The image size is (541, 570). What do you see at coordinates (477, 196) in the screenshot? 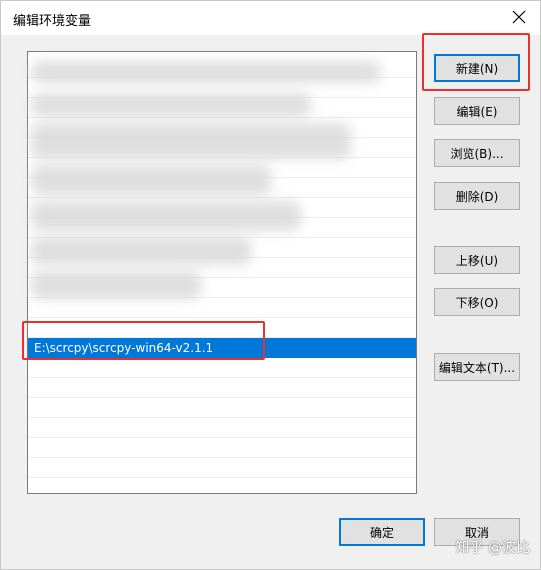
I see `delete-button: 删除(D)` at bounding box center [477, 196].